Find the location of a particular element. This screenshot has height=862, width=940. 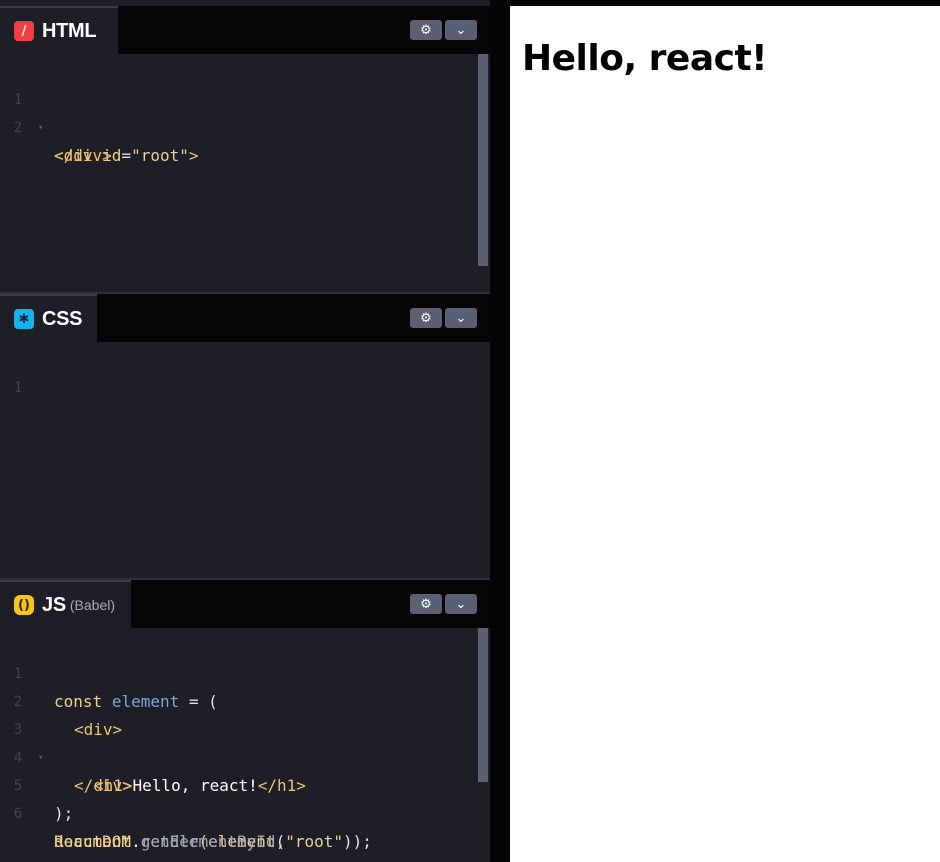

js-panel-header: () JS (Babel) ⚙ ⌄ is located at coordinates (245, 604).